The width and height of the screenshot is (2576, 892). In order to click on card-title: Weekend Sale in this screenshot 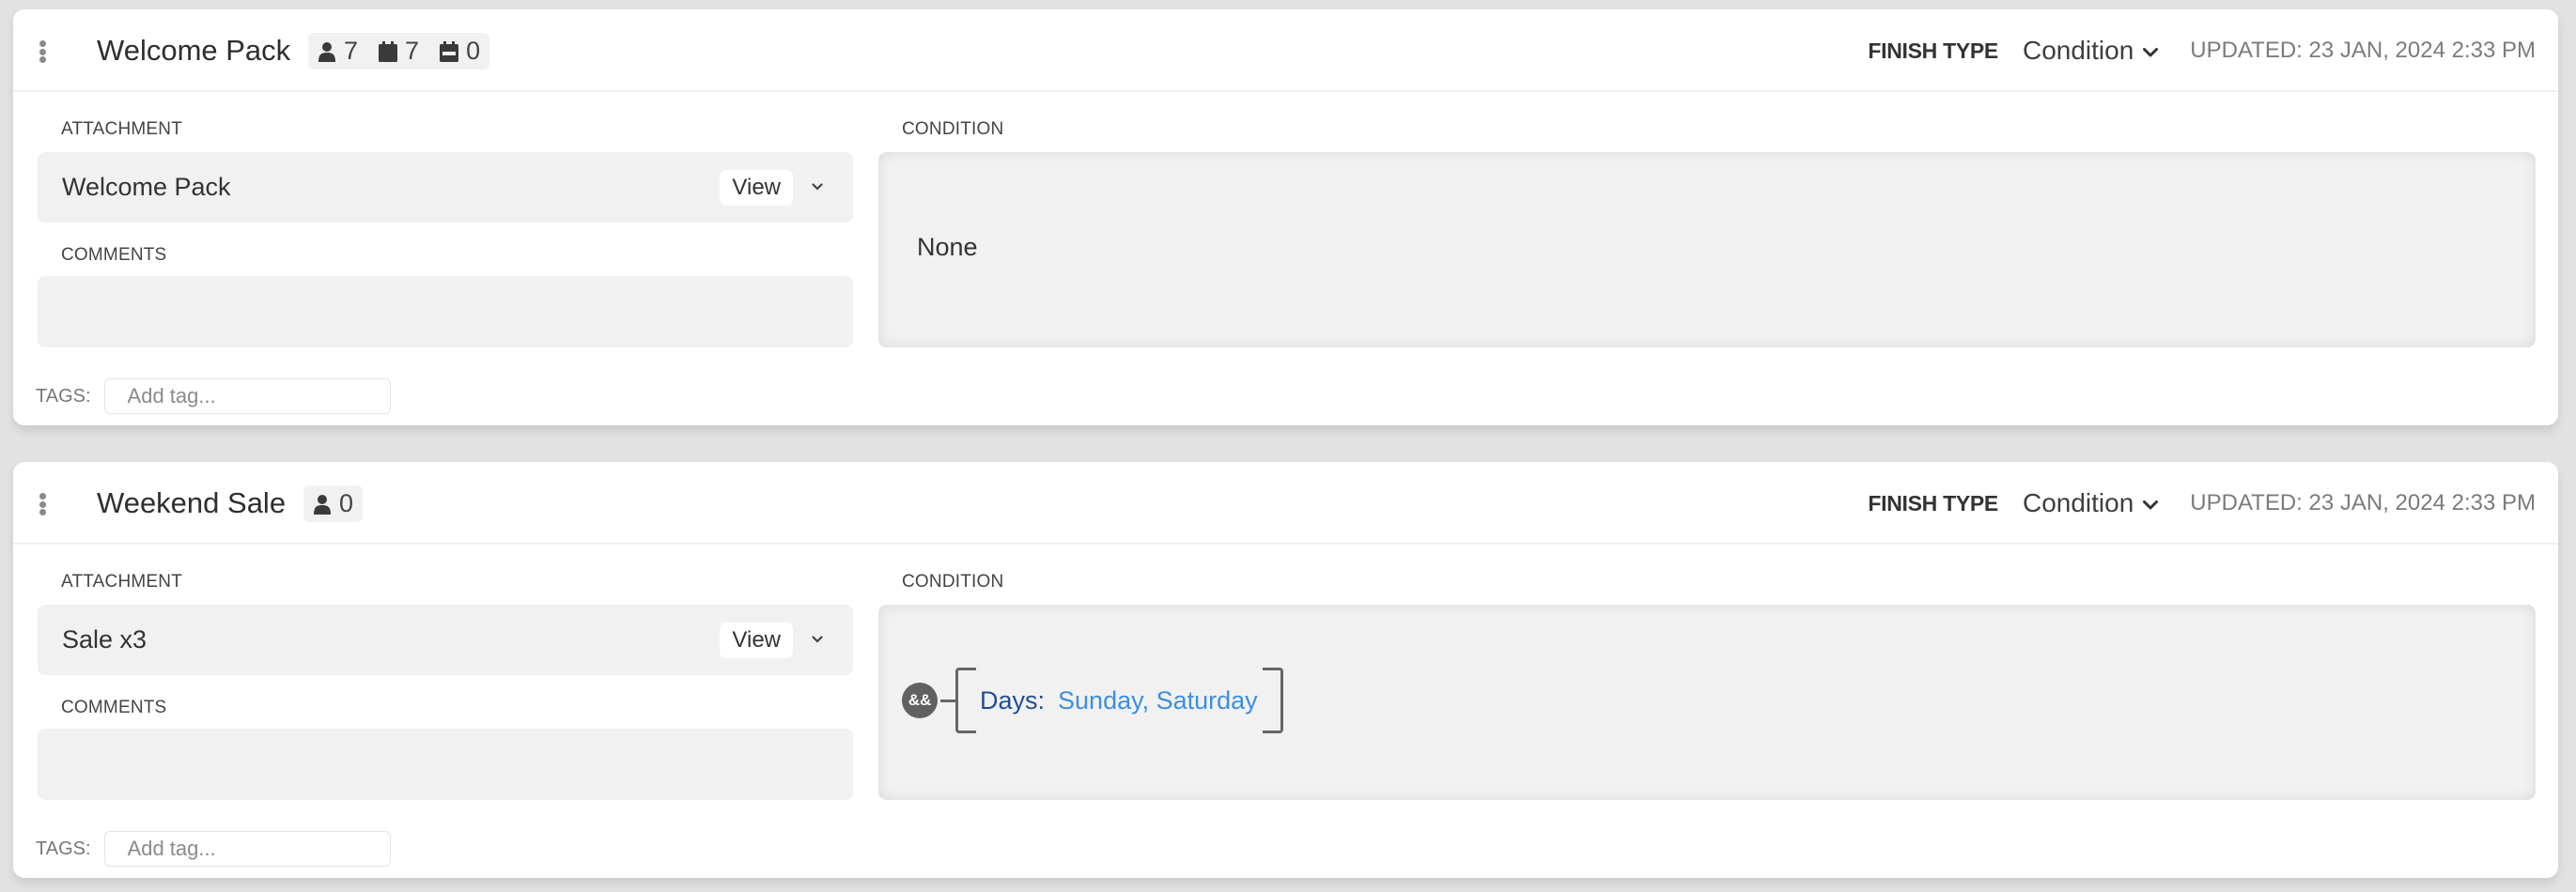, I will do `click(192, 502)`.